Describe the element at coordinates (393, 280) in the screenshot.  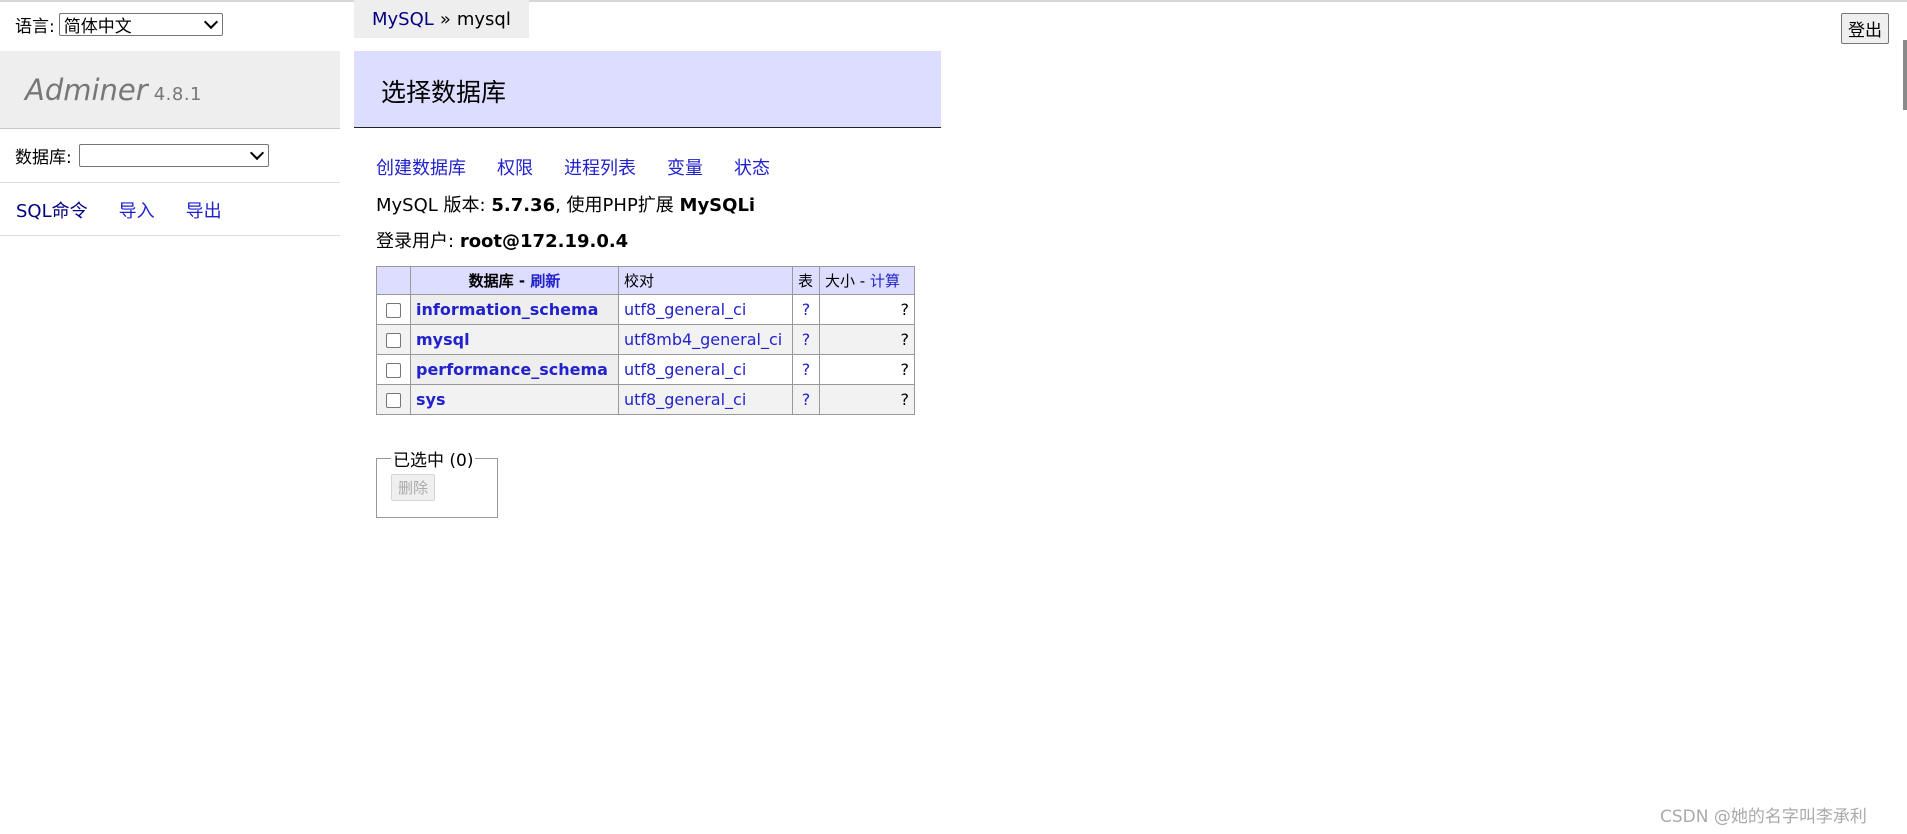
I see `select-all-cell` at that location.